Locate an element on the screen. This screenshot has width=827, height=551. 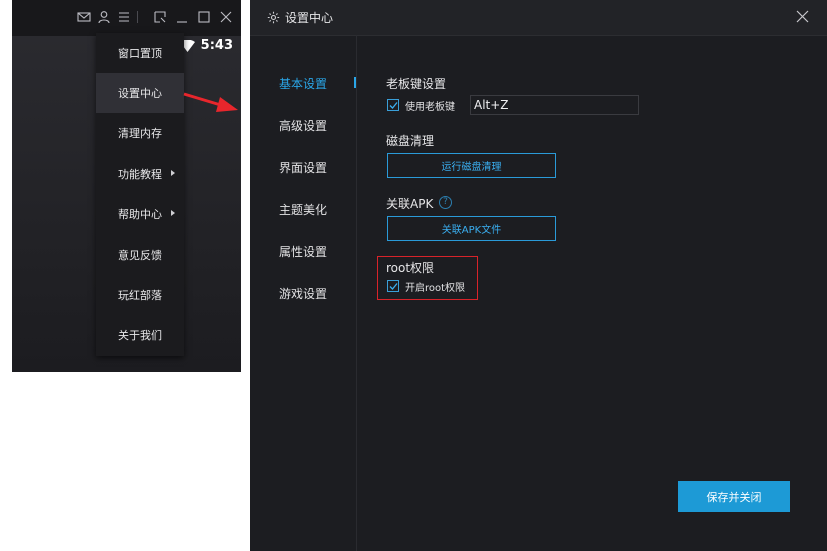
dialog-title: 设置中心 is located at coordinates (309, 18).